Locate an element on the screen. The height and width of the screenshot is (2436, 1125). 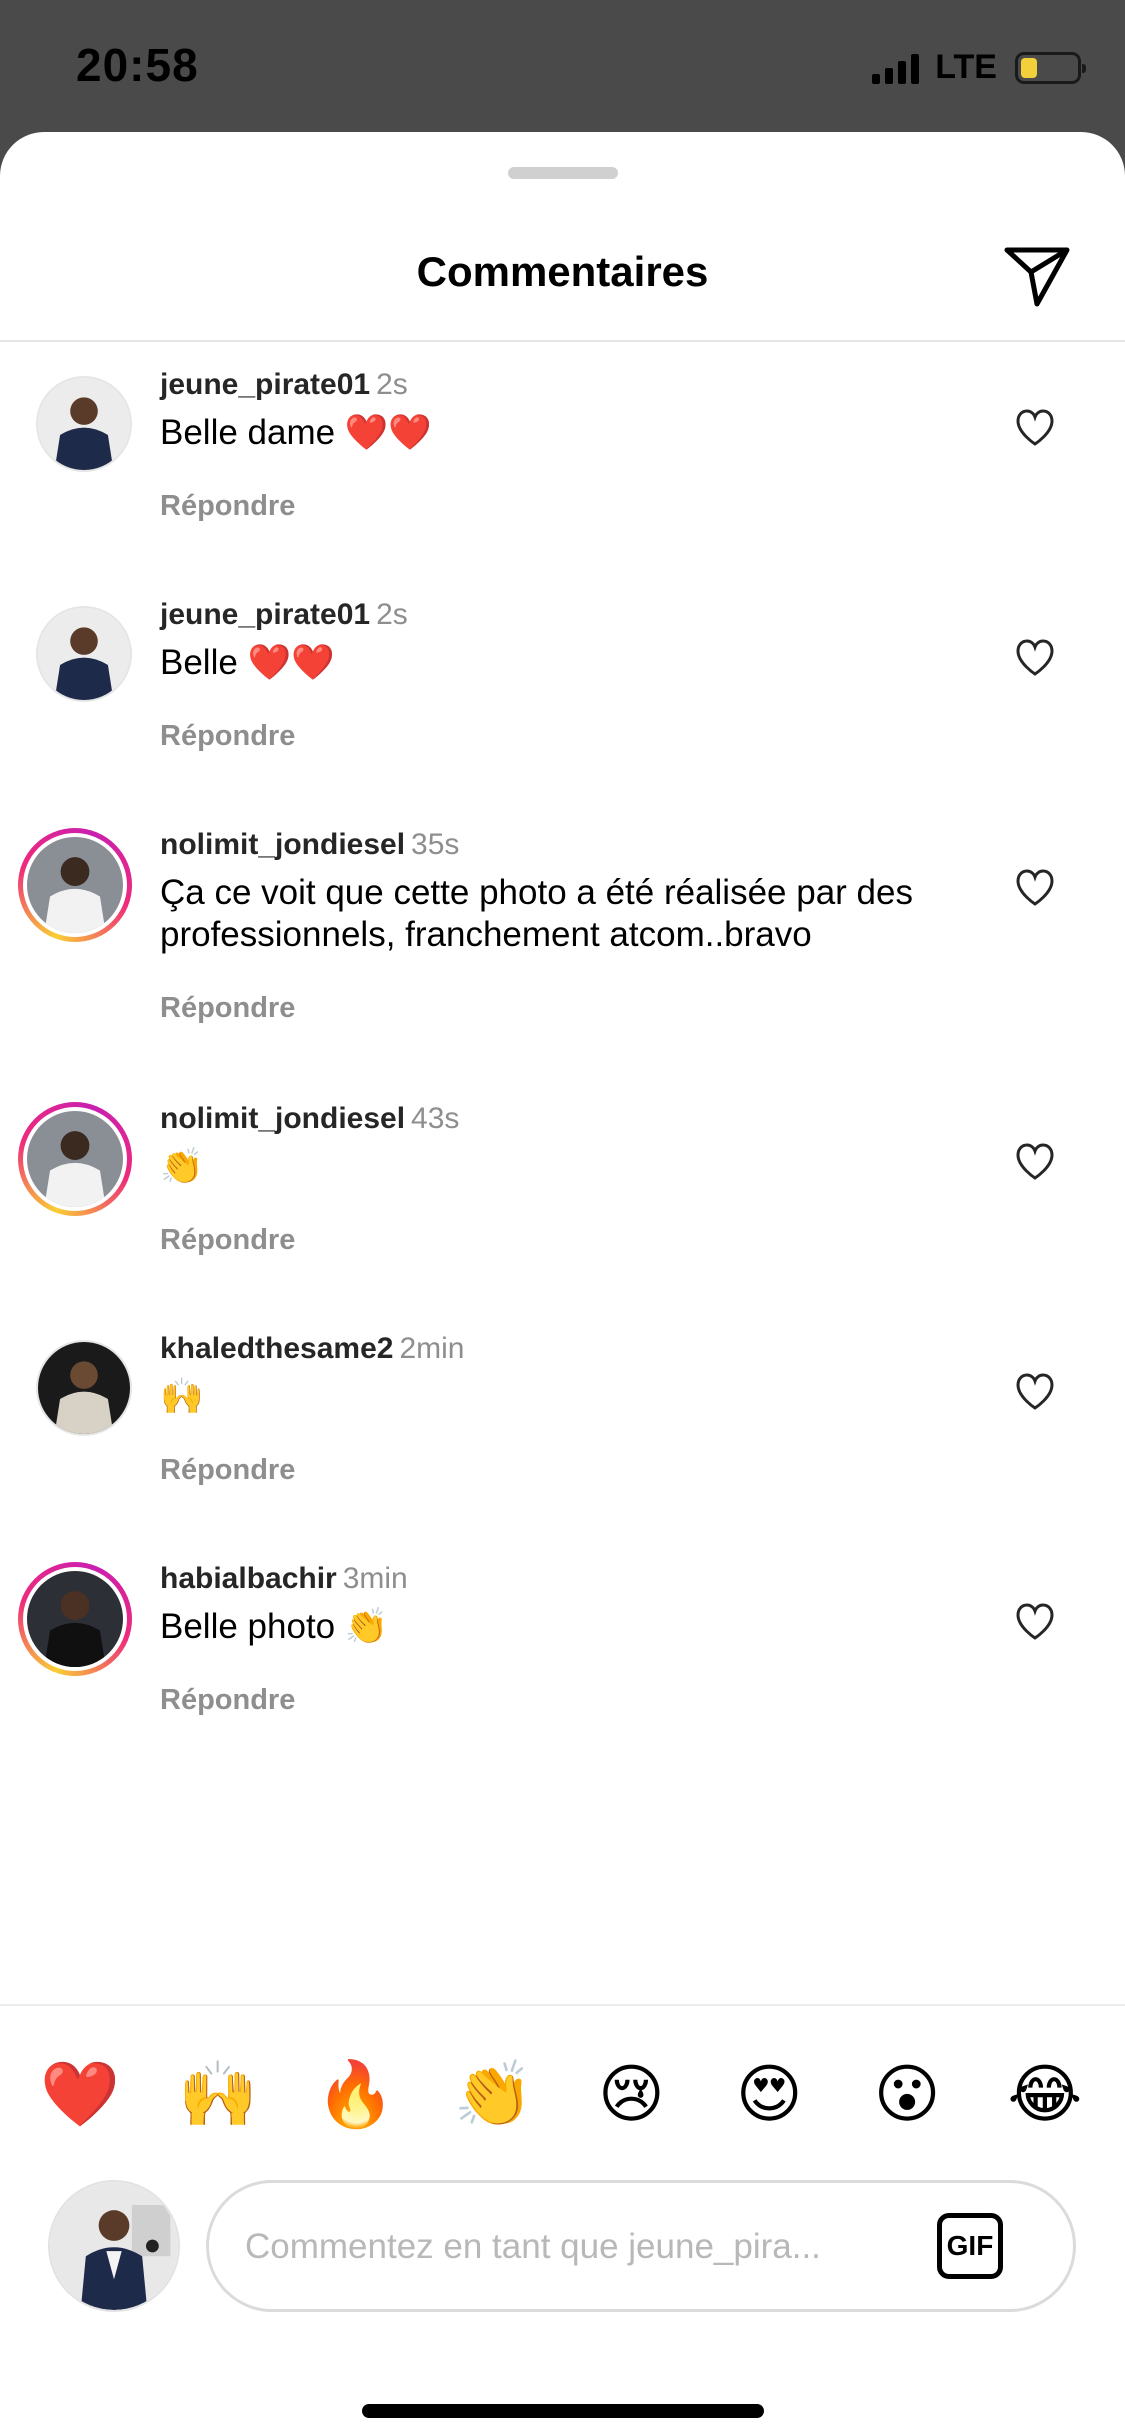
gif-button: GIF is located at coordinates (970, 2246).